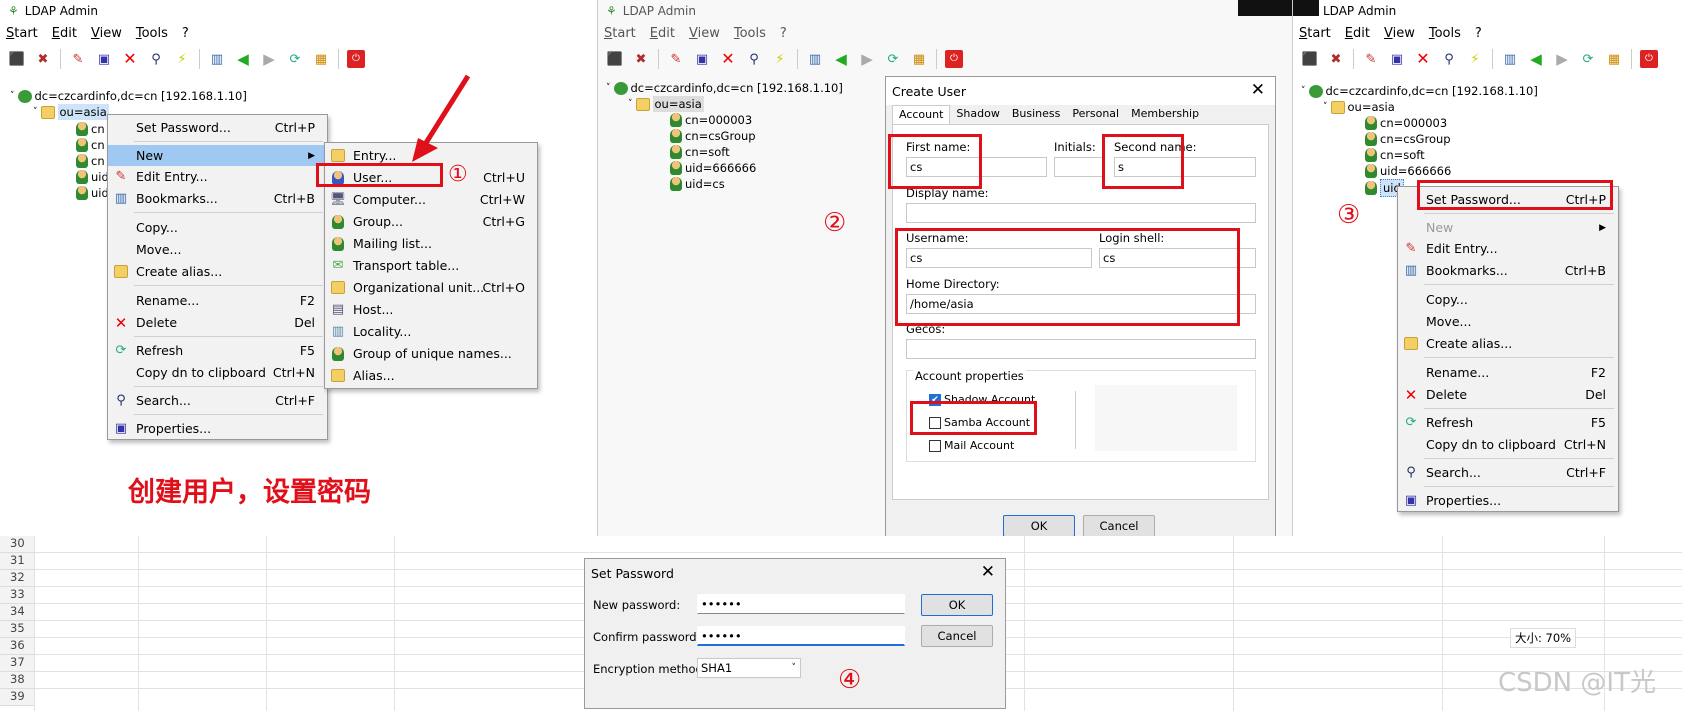  What do you see at coordinates (1081, 349) in the screenshot?
I see `gecos-field` at bounding box center [1081, 349].